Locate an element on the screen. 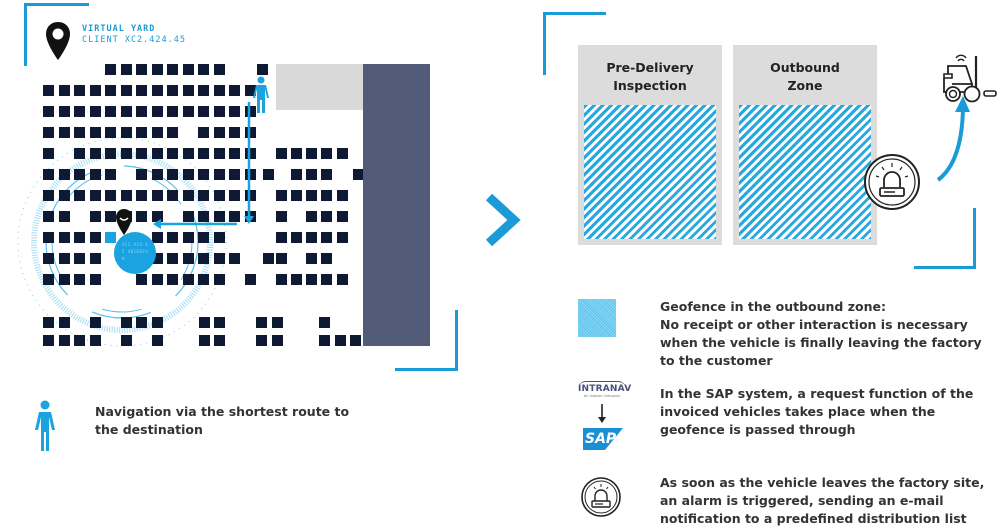 The image size is (1000, 530). destination-marker: XC2.424.45 ABCDEFGH is located at coordinates (135, 253).